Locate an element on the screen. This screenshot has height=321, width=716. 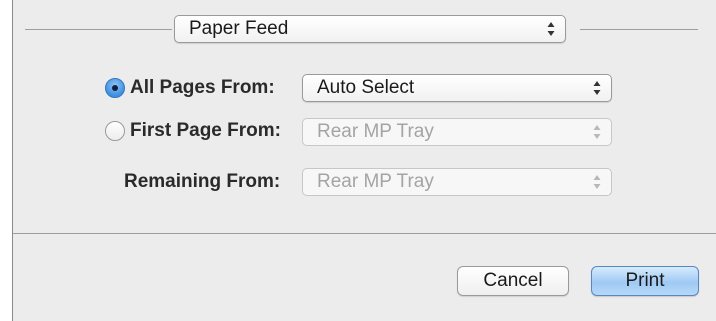
radio-selected-dot is located at coordinates (115, 88).